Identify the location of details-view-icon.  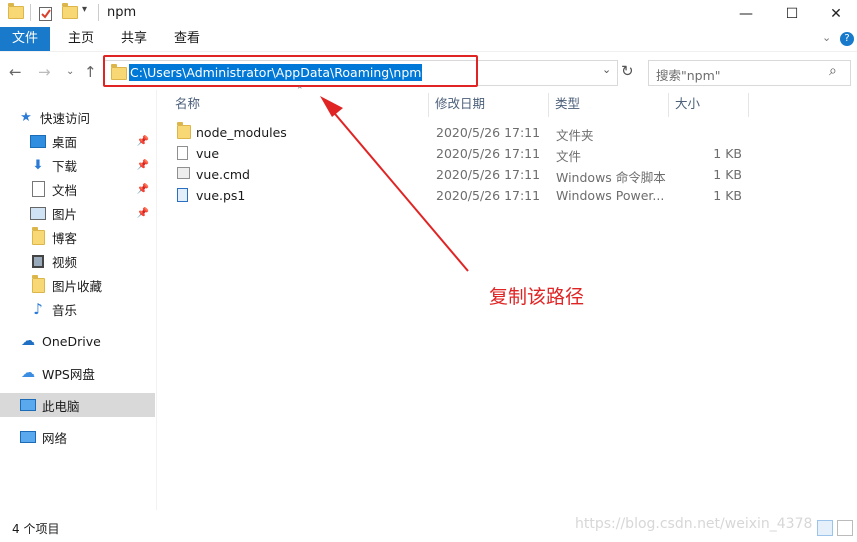
(825, 528).